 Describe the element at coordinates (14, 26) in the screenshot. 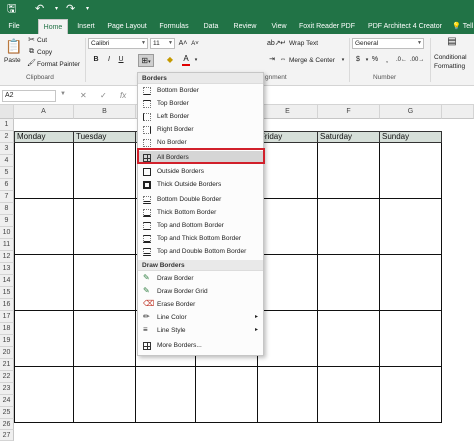

I see `tab-file: File` at that location.